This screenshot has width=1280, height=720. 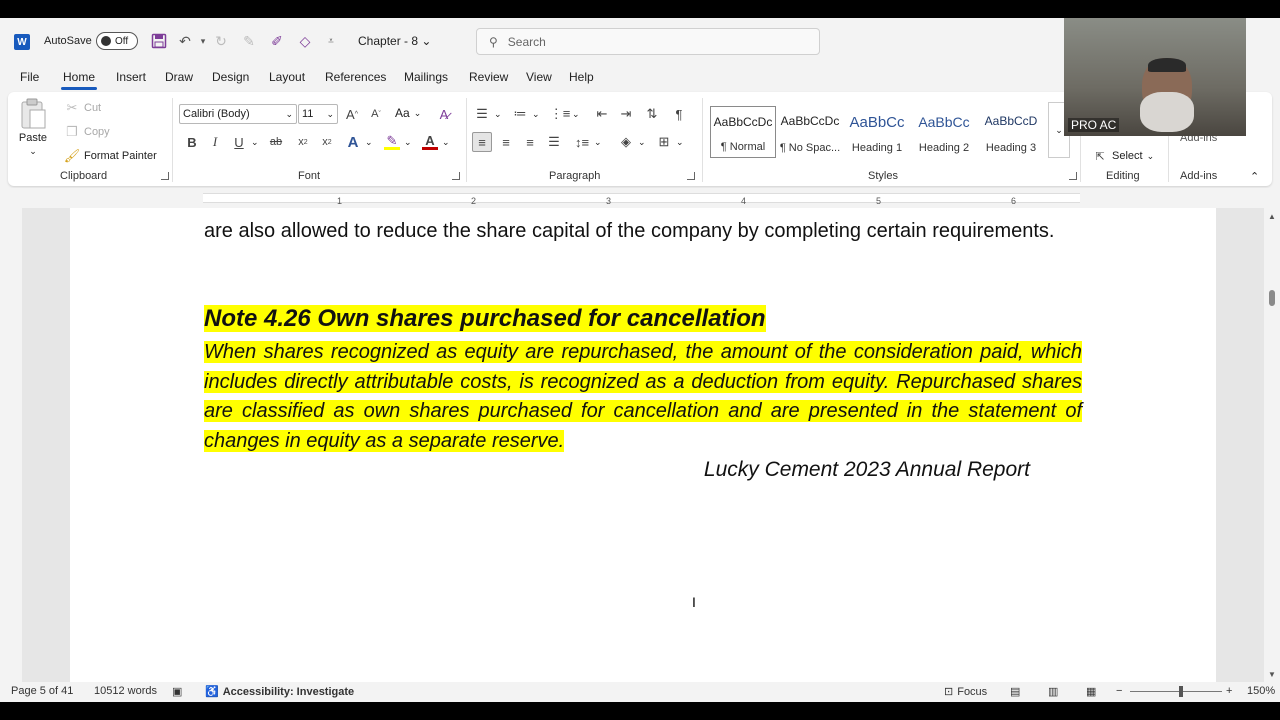 I want to click on tab-view: View, so click(x=539, y=77).